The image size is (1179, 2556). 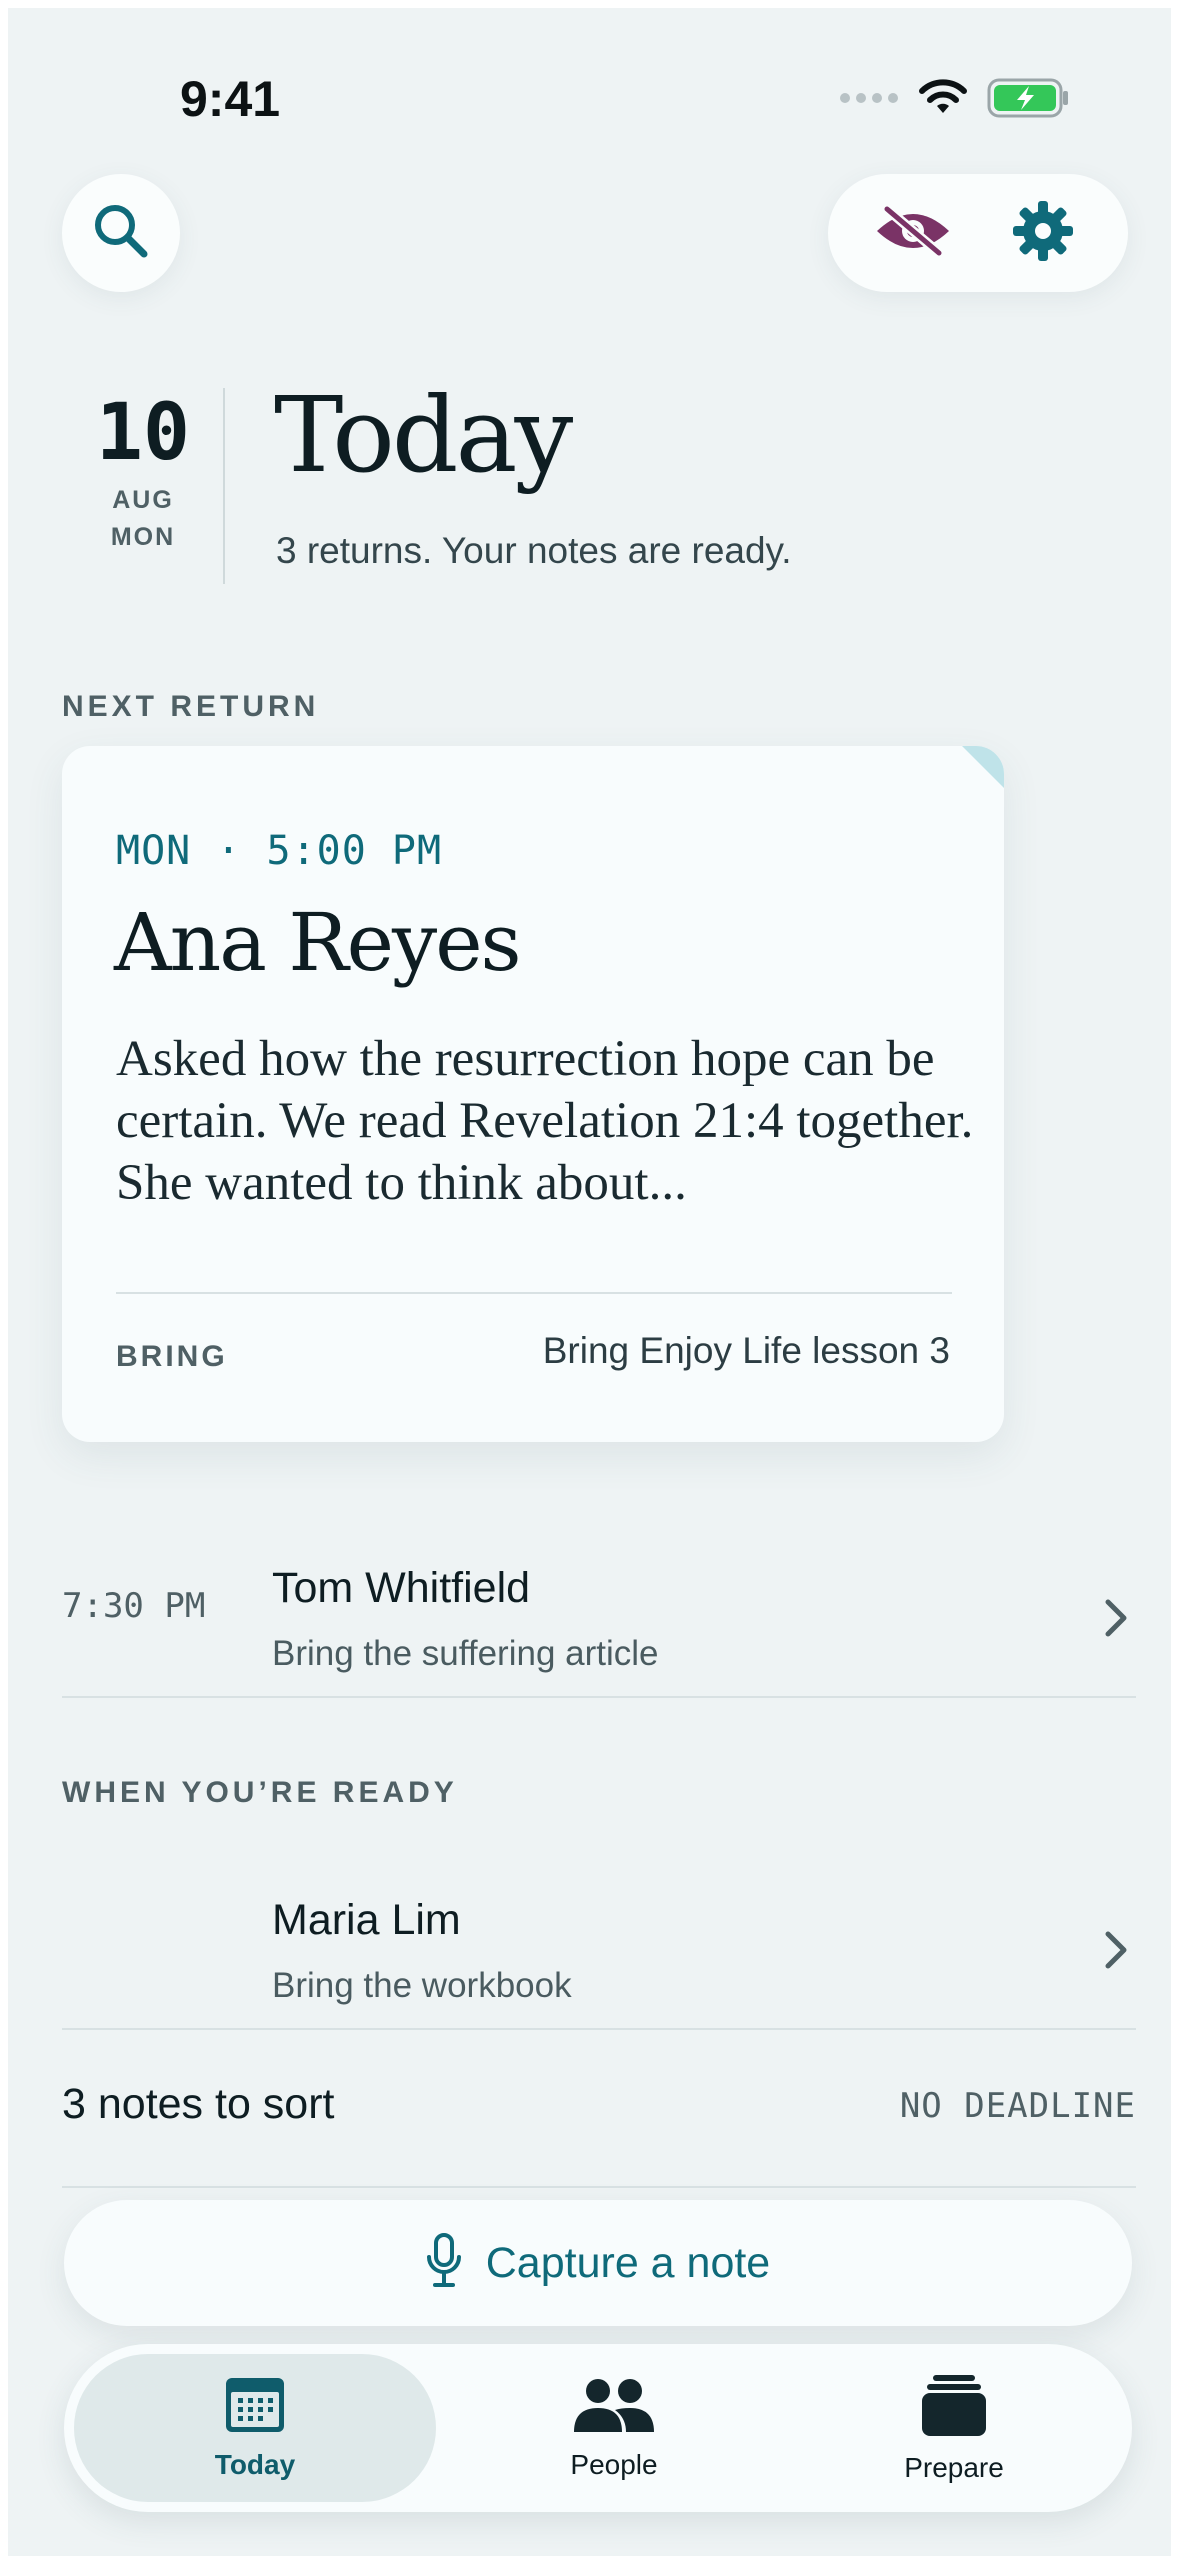 I want to click on settings-button, so click(x=1043, y=233).